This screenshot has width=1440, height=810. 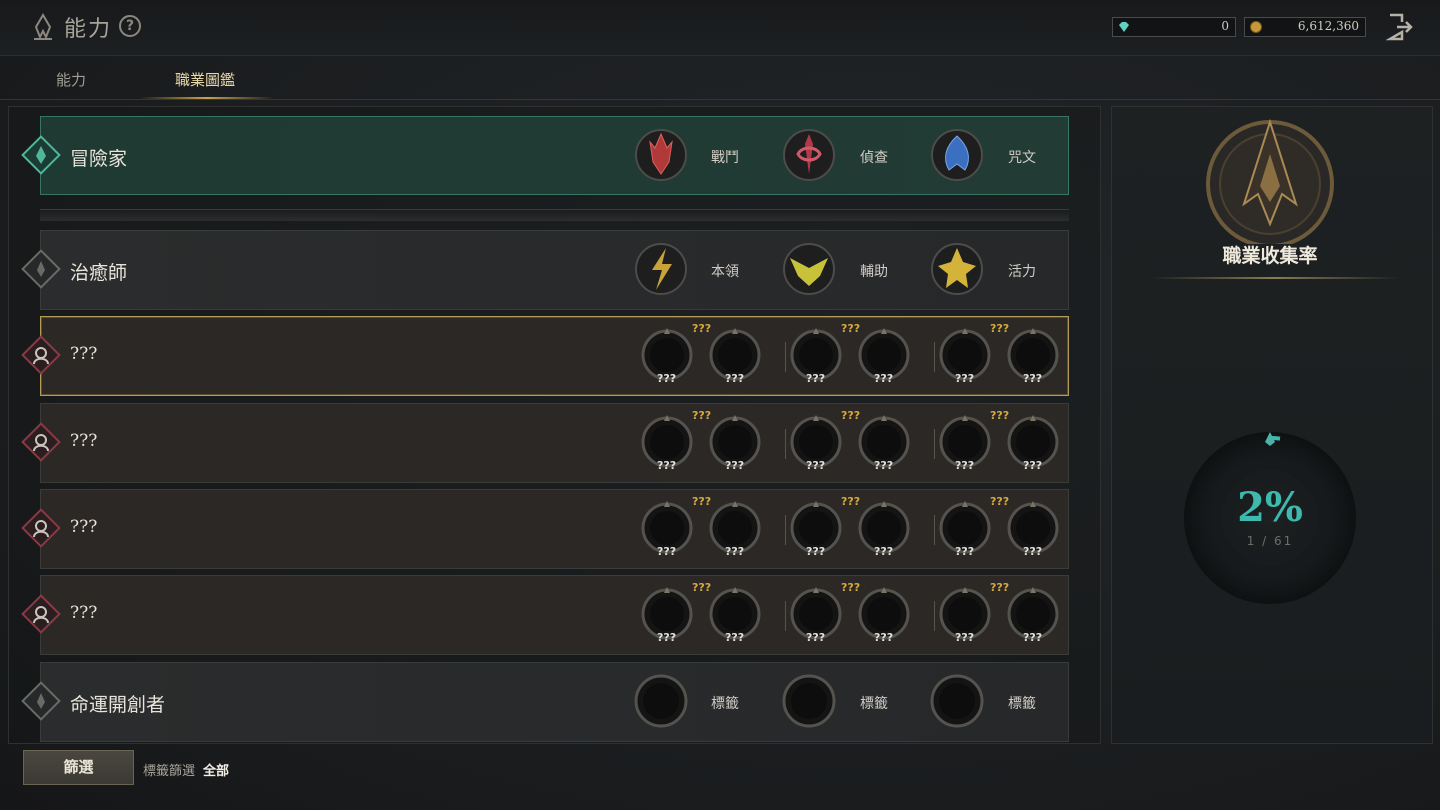 What do you see at coordinates (725, 158) in the screenshot?
I see `subclass-label: 戰鬥` at bounding box center [725, 158].